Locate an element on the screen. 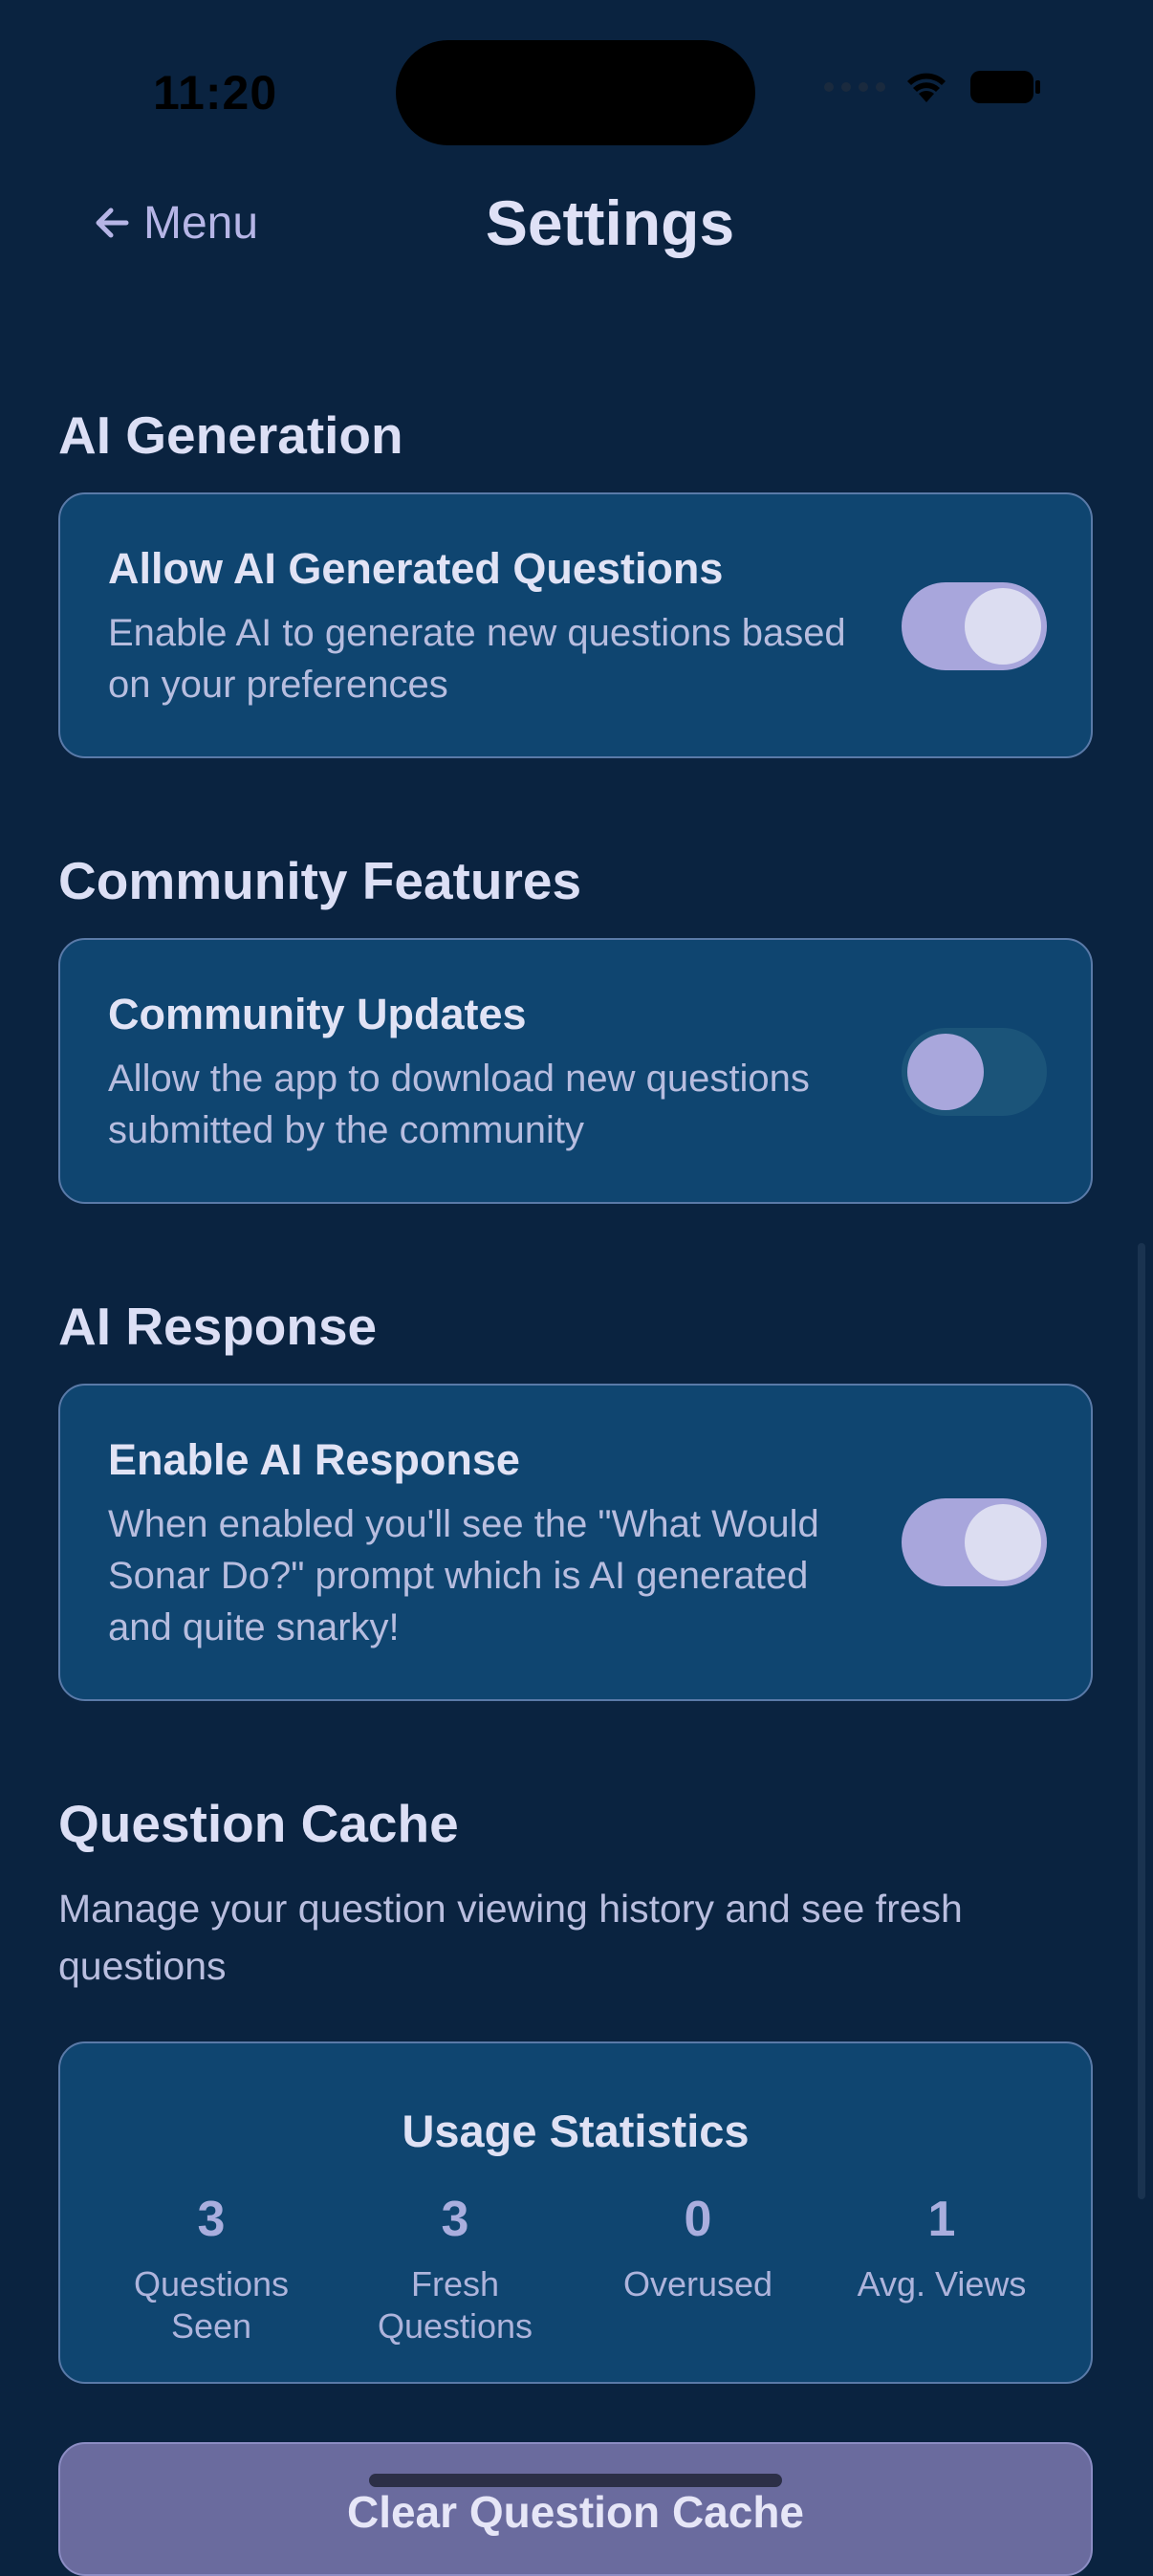 The width and height of the screenshot is (1153, 2576). stat-fresh-questions: 3 Fresh Questions is located at coordinates (455, 2268).